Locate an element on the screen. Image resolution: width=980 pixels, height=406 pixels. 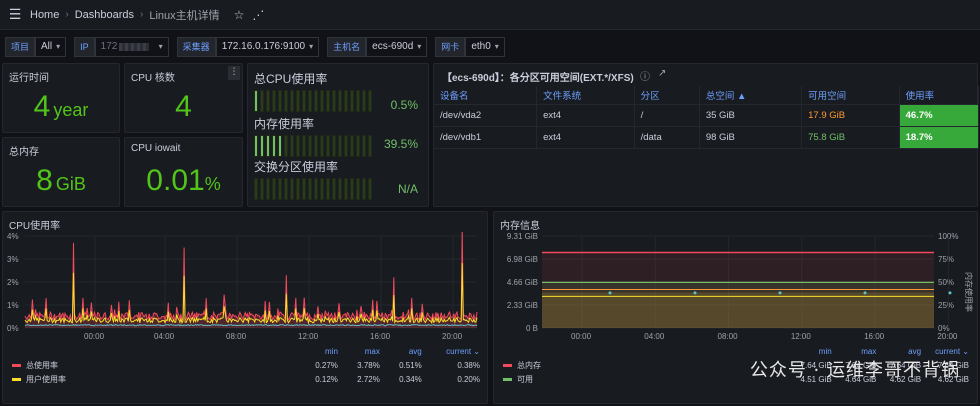
column-header: 分区 is located at coordinates (667, 95).